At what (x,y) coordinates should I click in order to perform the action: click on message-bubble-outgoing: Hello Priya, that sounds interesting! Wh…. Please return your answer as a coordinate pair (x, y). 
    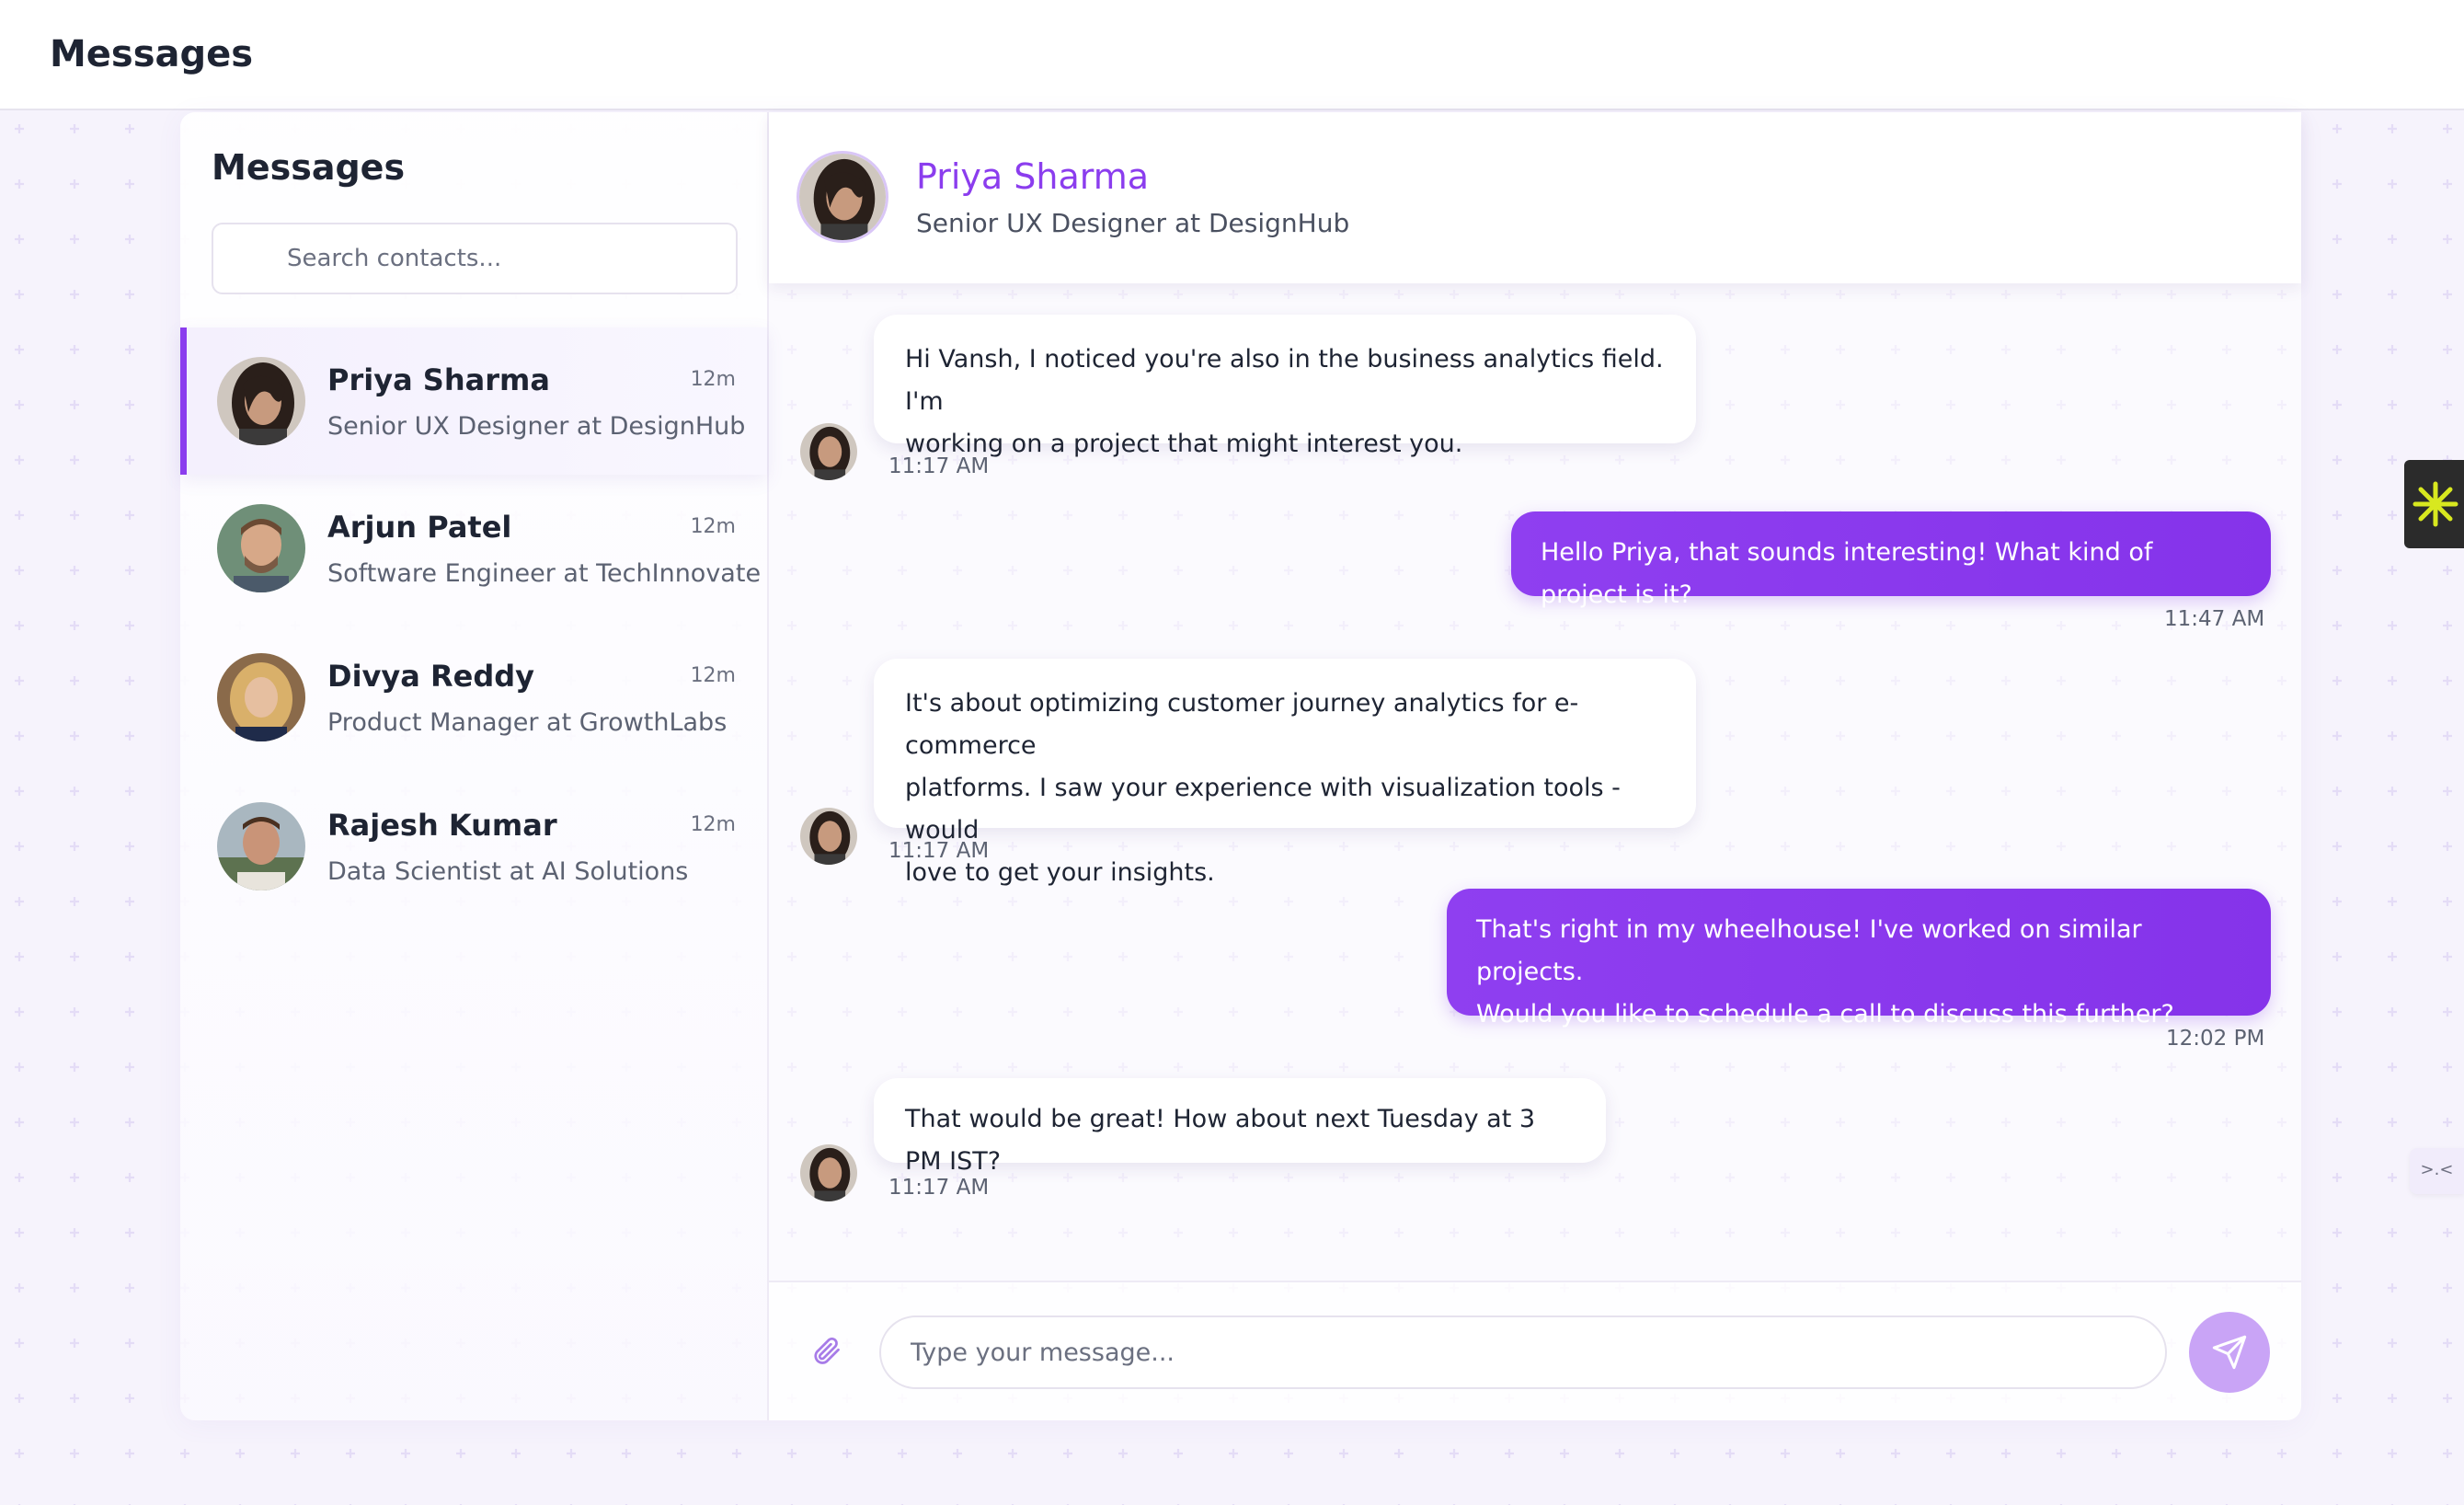
    Looking at the image, I should click on (1891, 560).